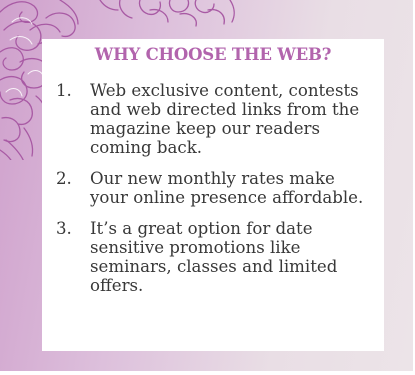 The image size is (415, 375). Describe the element at coordinates (207, 373) in the screenshot. I see `bottom-edge` at that location.